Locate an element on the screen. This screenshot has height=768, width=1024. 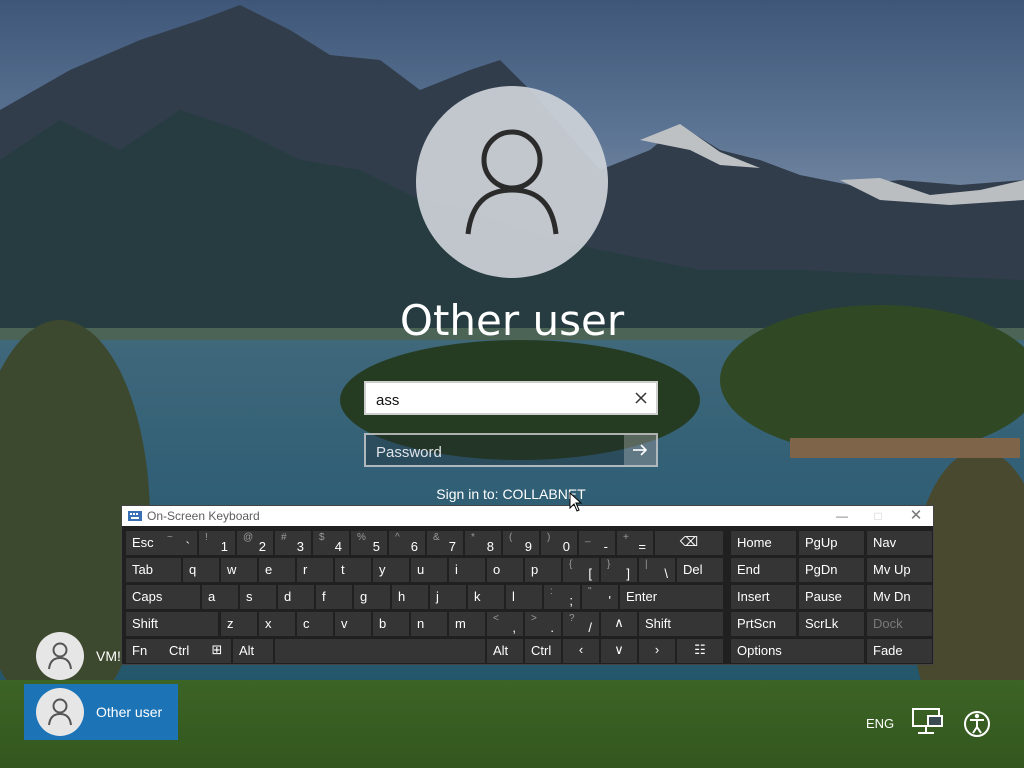
key-t: t is located at coordinates (353, 570).